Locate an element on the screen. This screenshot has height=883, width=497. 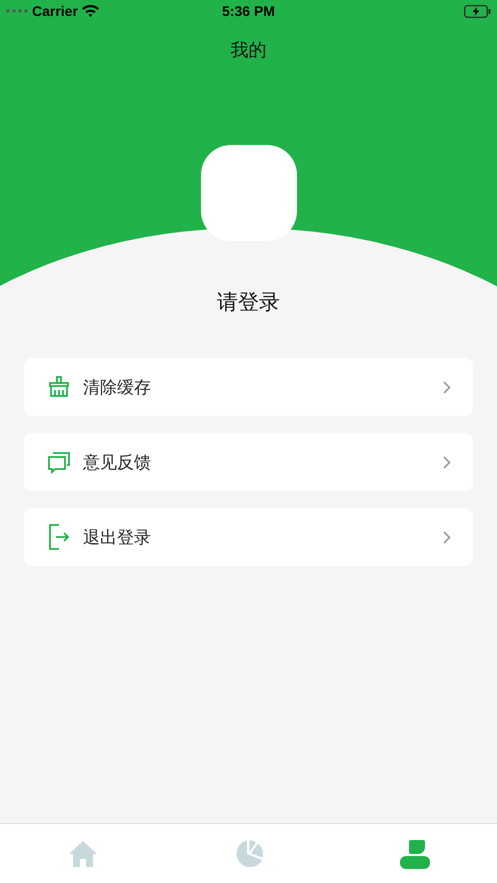
chat-bubbles-icon is located at coordinates (59, 462).